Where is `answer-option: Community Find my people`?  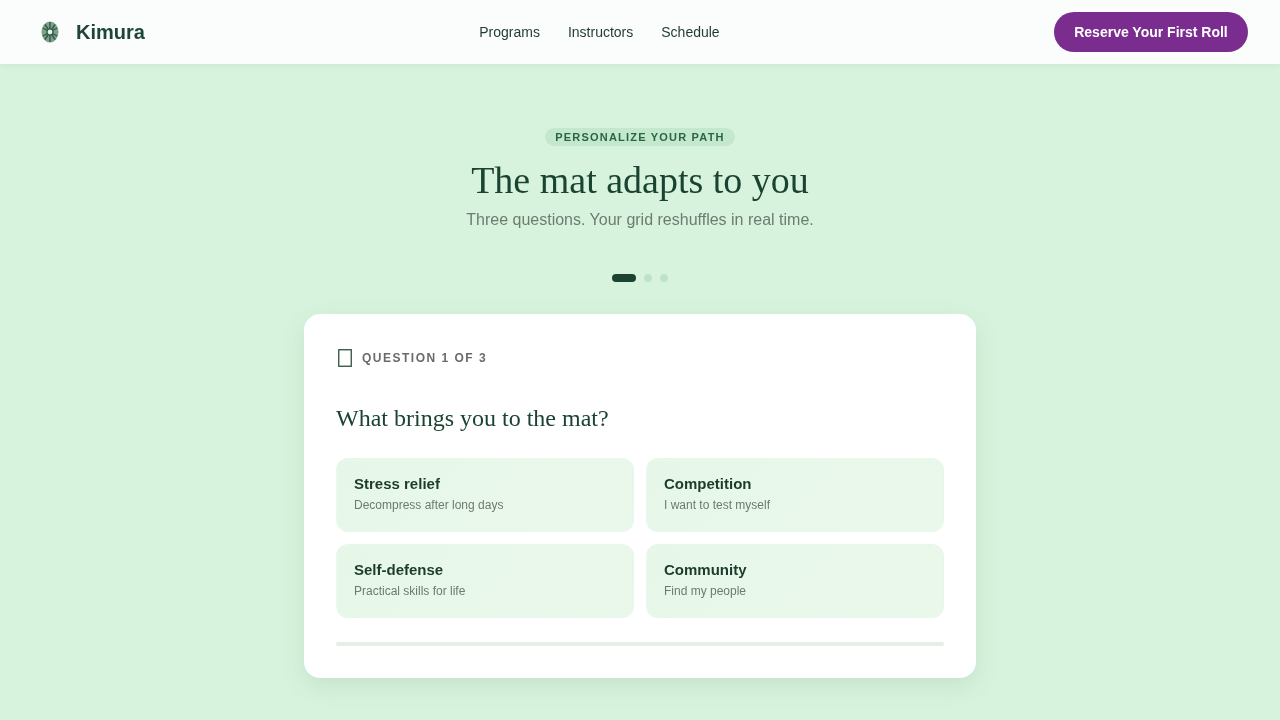 answer-option: Community Find my people is located at coordinates (795, 581).